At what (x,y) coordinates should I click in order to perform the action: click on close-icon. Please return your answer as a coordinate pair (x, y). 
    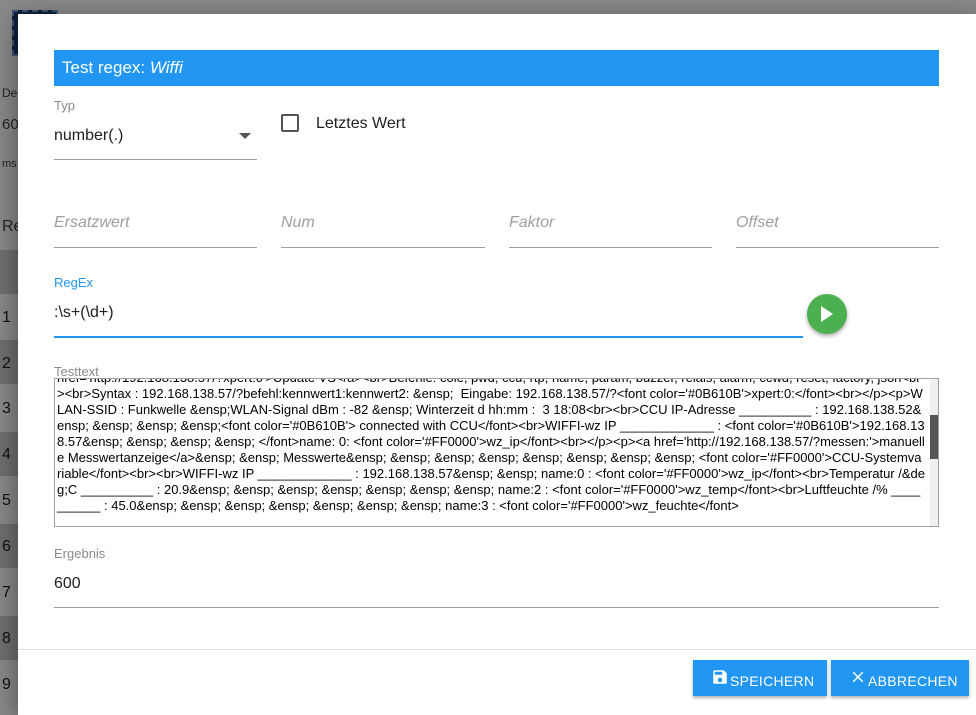
    Looking at the image, I should click on (858, 677).